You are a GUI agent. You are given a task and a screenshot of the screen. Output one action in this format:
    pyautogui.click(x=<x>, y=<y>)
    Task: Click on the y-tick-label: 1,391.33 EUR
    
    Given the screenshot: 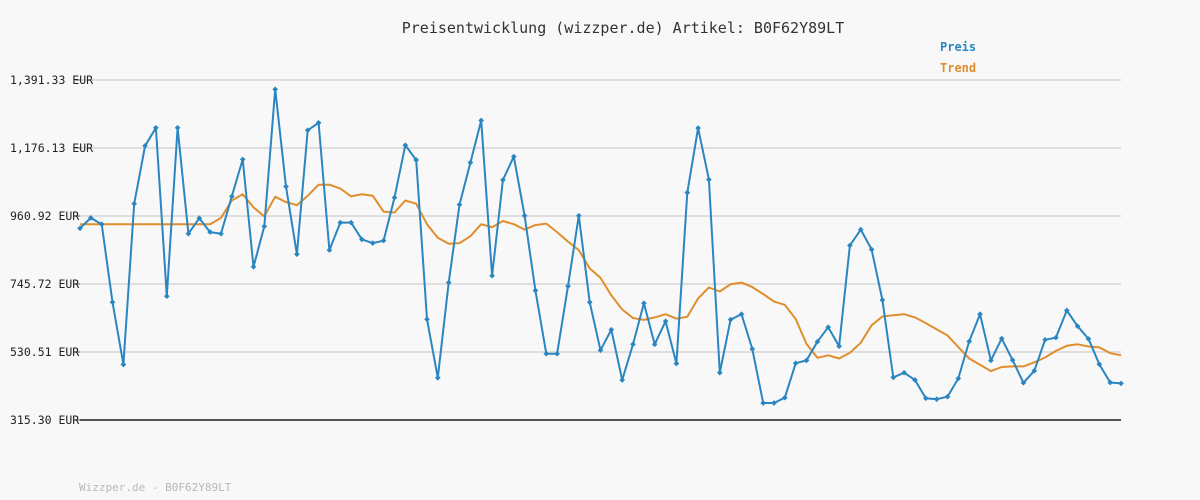 What is the action you would take?
    pyautogui.click(x=51, y=80)
    